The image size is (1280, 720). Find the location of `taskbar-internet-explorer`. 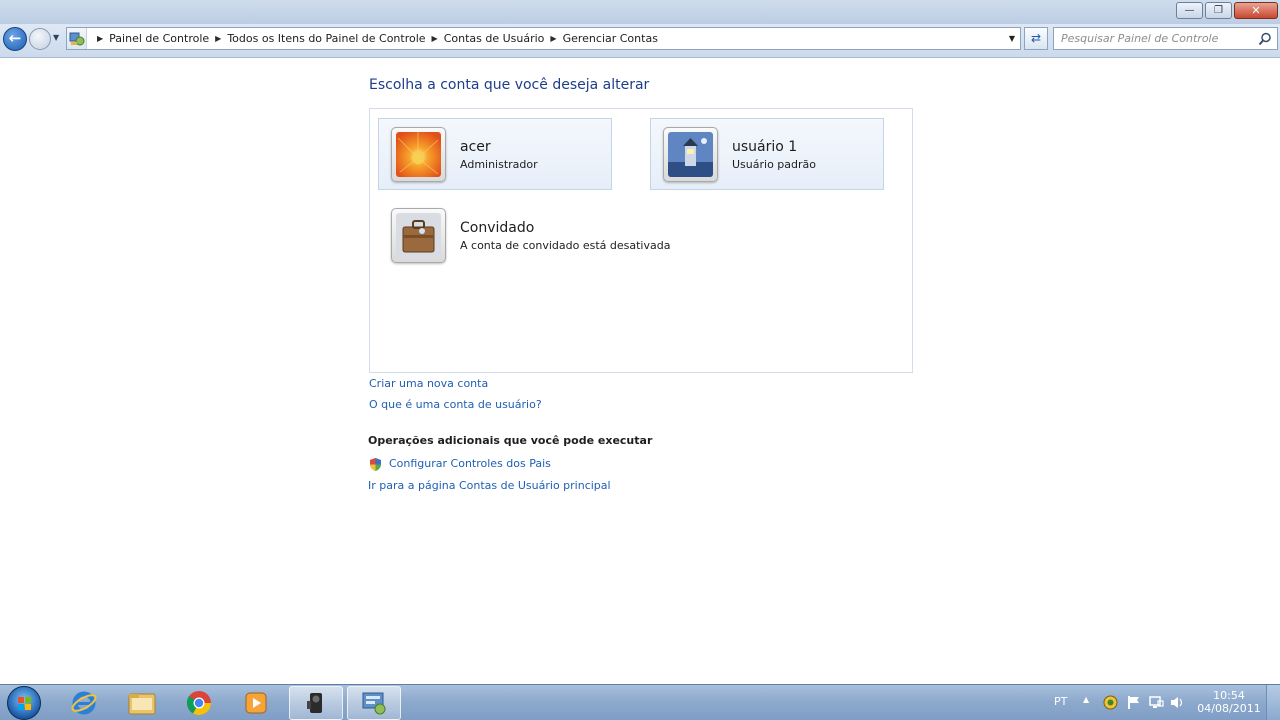

taskbar-internet-explorer is located at coordinates (84, 703).